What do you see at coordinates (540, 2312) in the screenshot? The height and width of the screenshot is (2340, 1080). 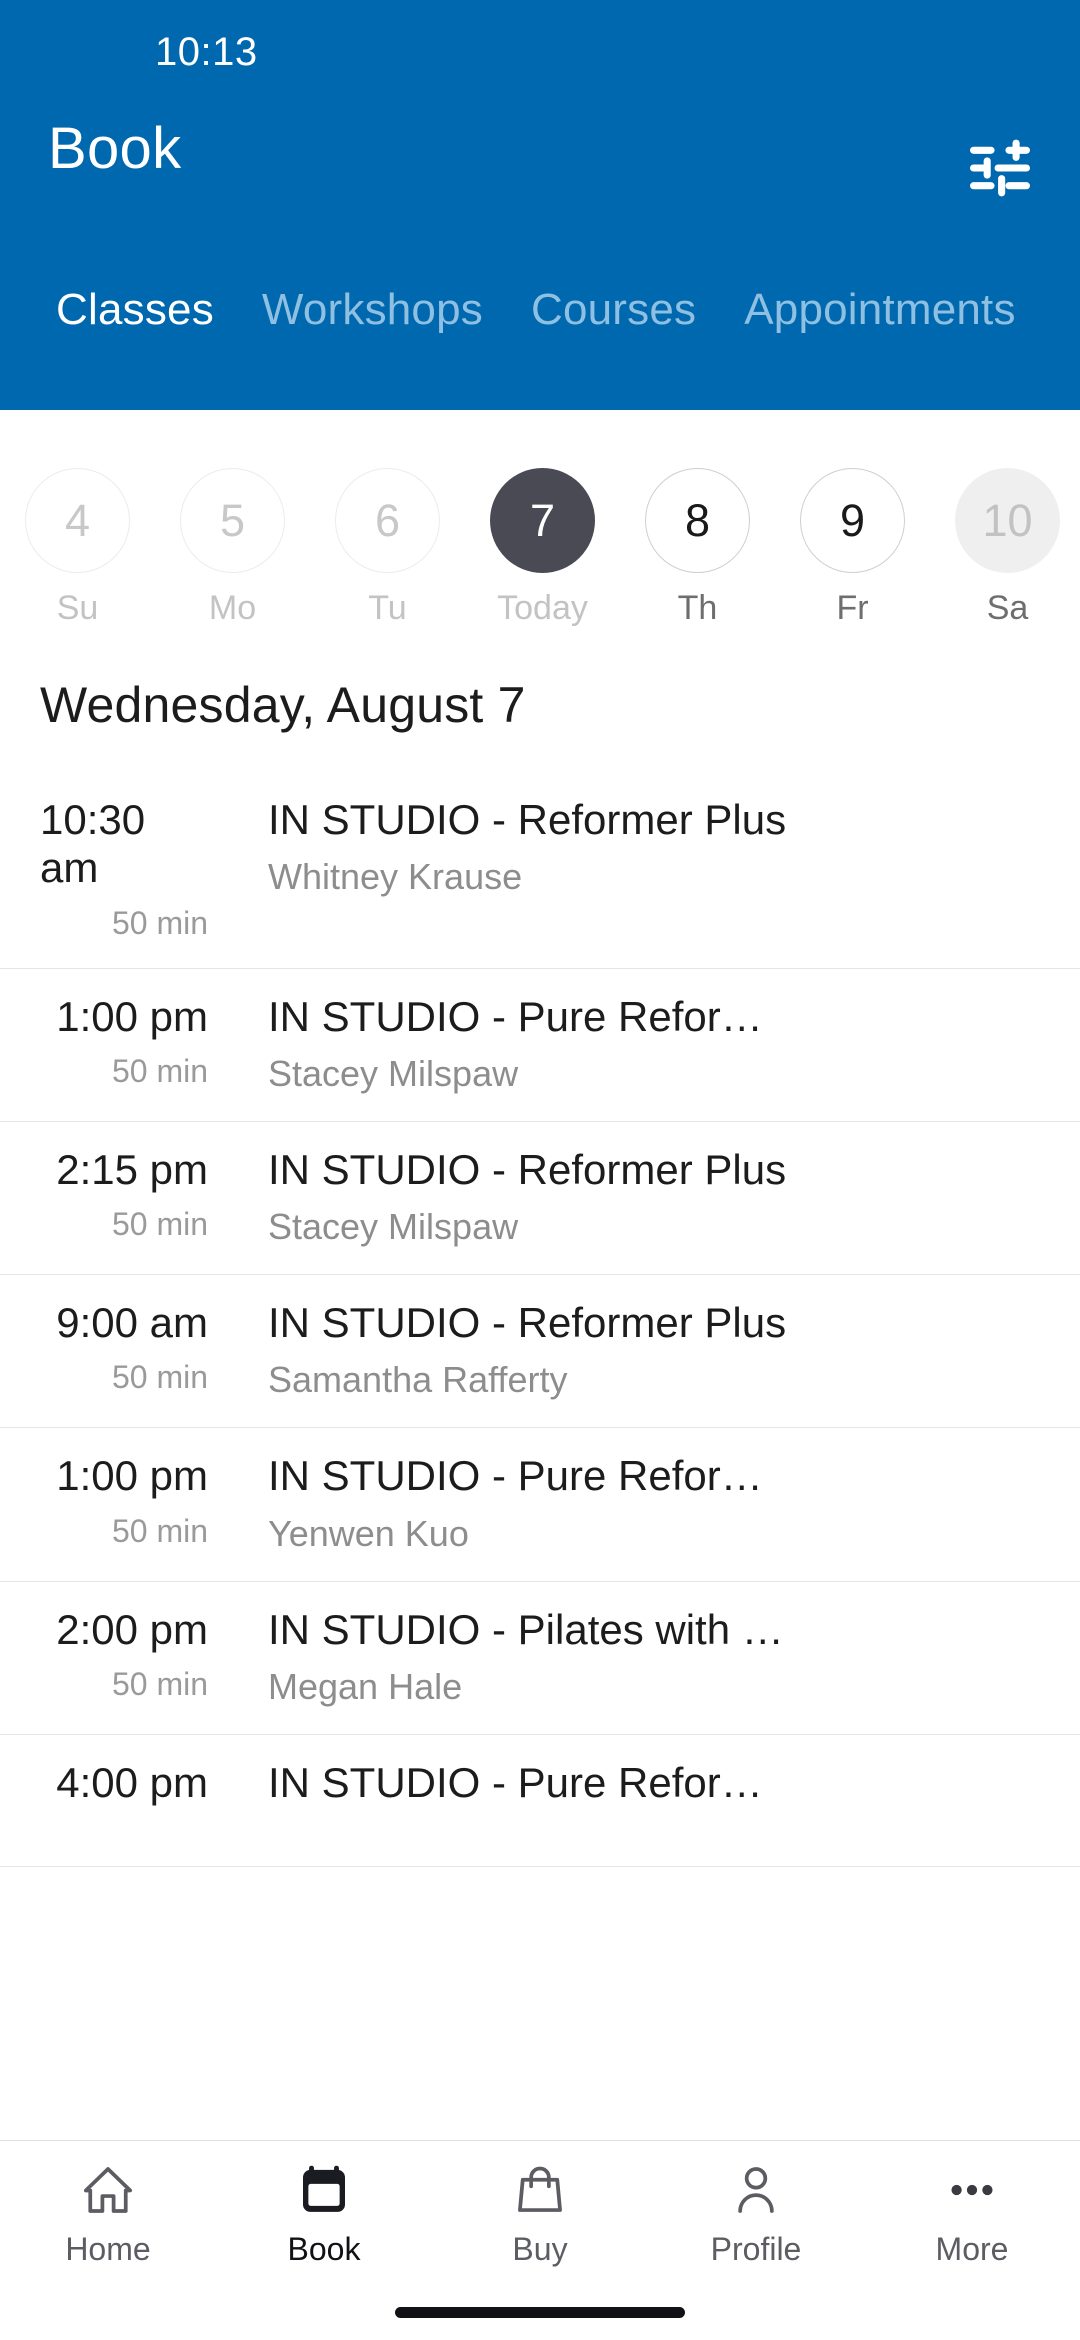 I see `home-indicator` at bounding box center [540, 2312].